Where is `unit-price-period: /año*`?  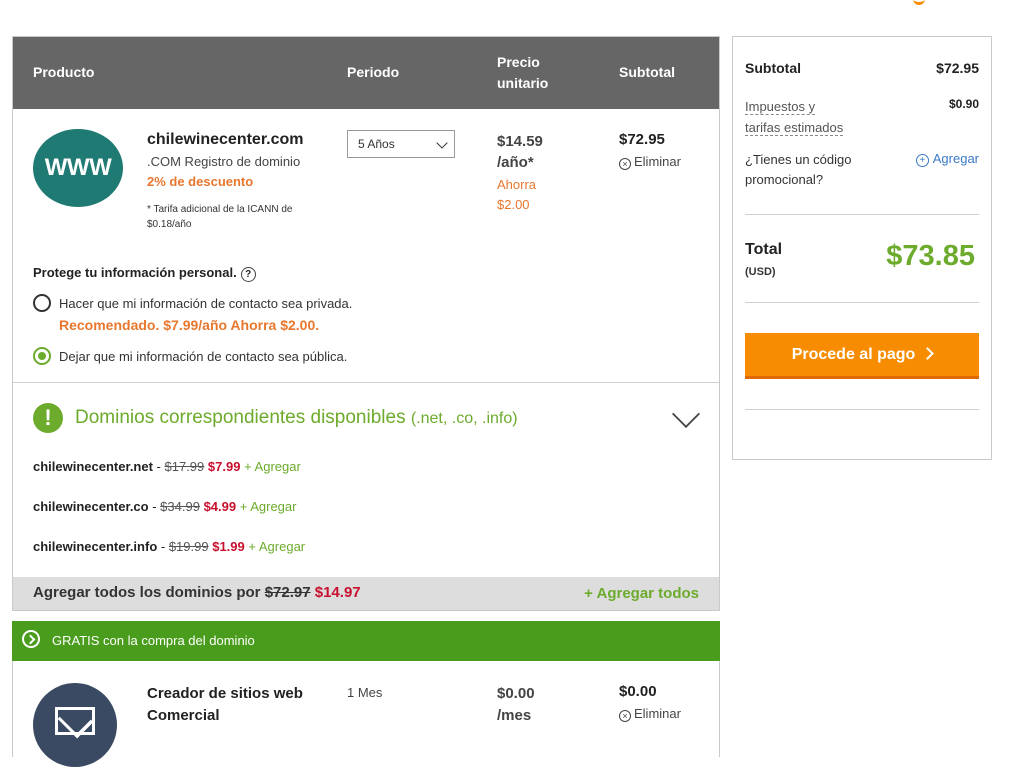
unit-price-period: /año* is located at coordinates (515, 162).